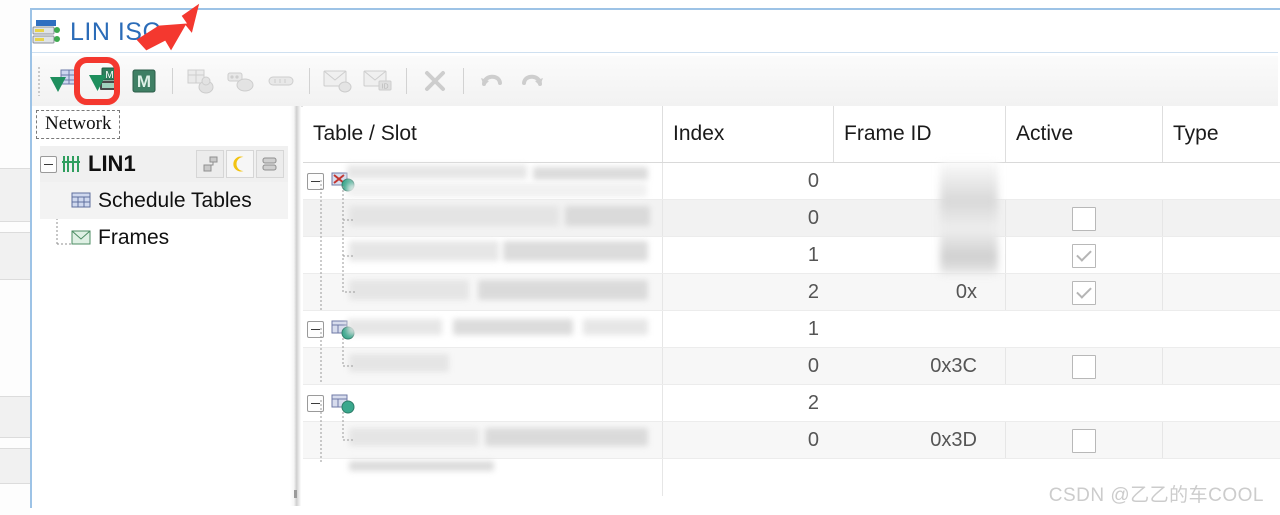  I want to click on tree-item-schedule-tables: Schedule Tables, so click(164, 200).